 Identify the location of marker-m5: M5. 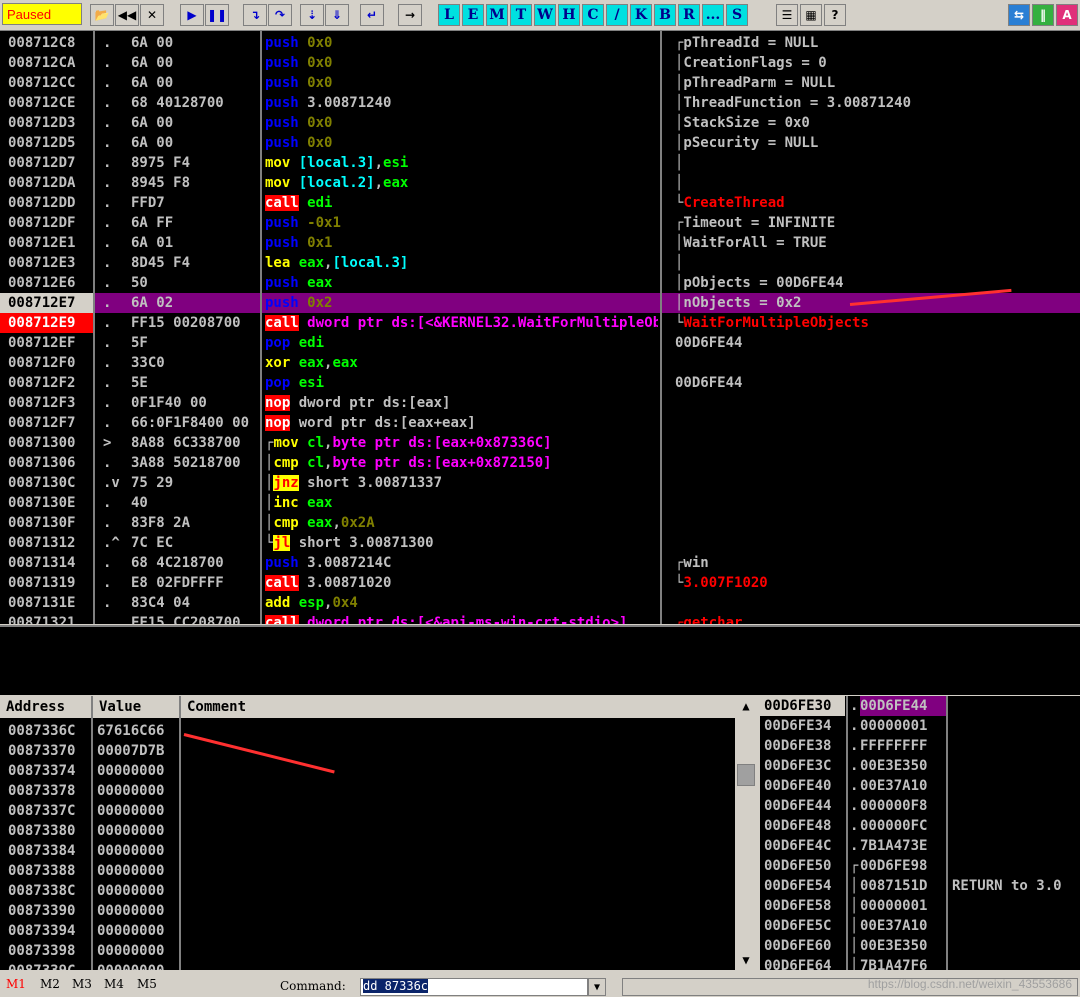
(147, 984).